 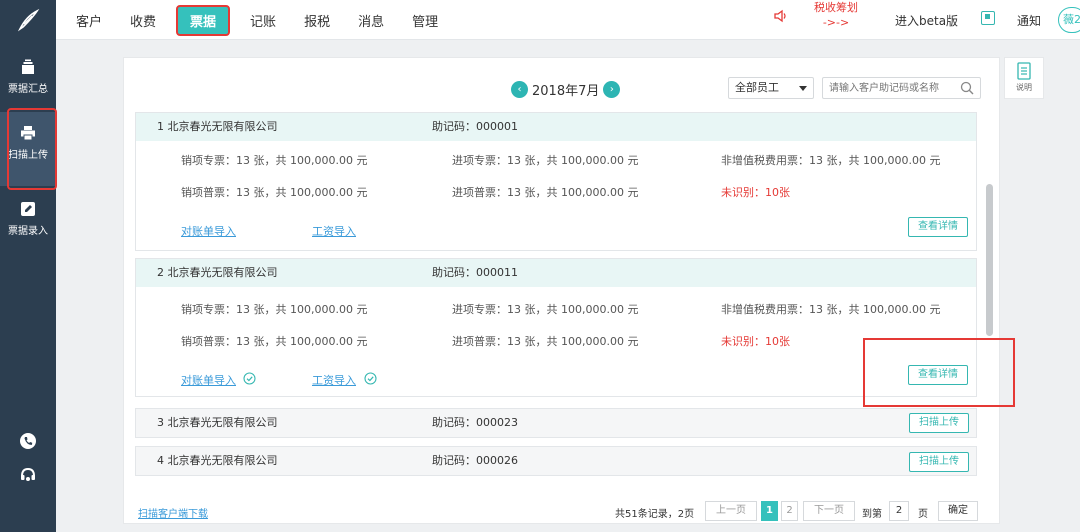 I want to click on goto-label: 到第, so click(x=872, y=514).